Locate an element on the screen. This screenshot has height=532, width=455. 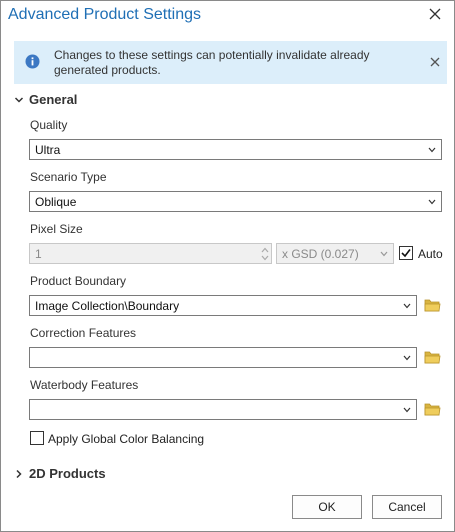
auto-label: Auto is located at coordinates (430, 254).